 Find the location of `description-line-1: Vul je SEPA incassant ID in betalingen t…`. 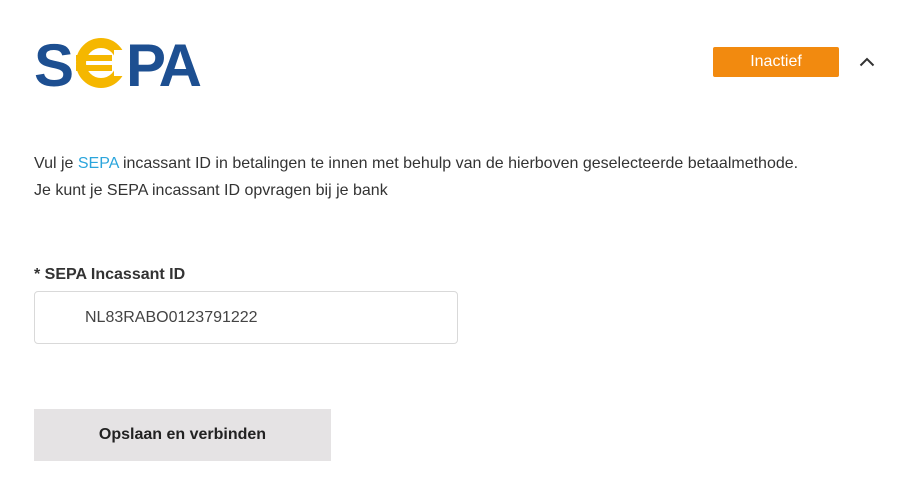

description-line-1: Vul je SEPA incassant ID in betalingen t… is located at coordinates (416, 163).